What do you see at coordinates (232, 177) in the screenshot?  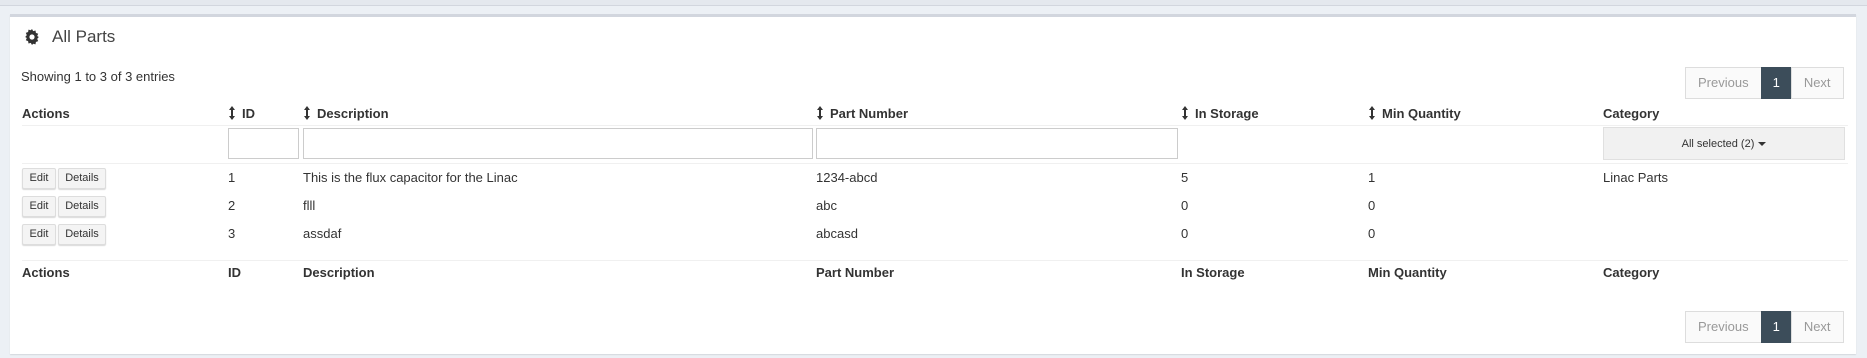 I see `cell-id: 1` at bounding box center [232, 177].